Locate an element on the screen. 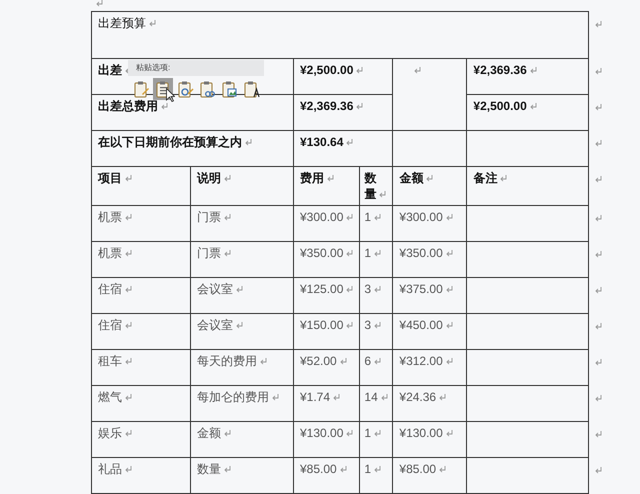 This screenshot has width=640, height=494. table-cell: ¥52.00 is located at coordinates (318, 361).